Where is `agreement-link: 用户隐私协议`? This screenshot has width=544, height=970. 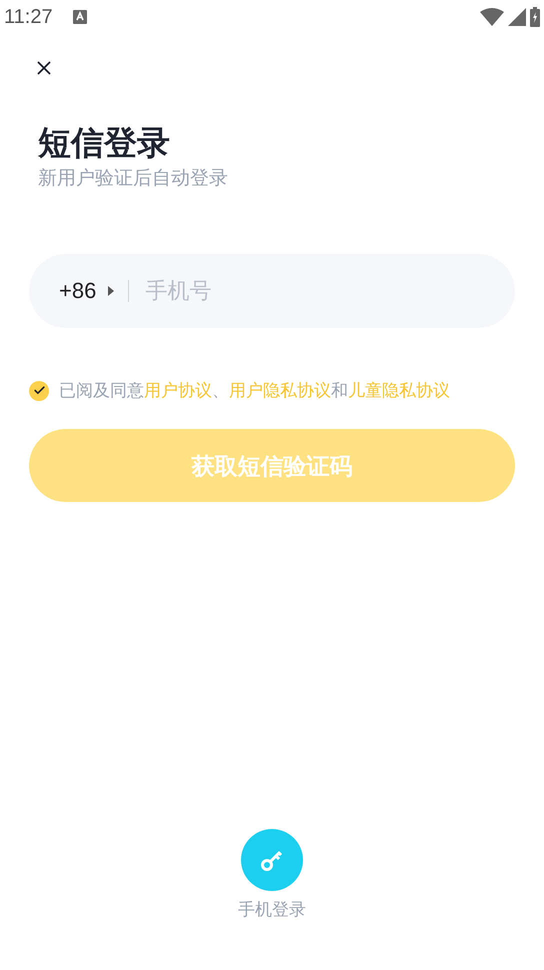 agreement-link: 用户隐私协议 is located at coordinates (280, 390).